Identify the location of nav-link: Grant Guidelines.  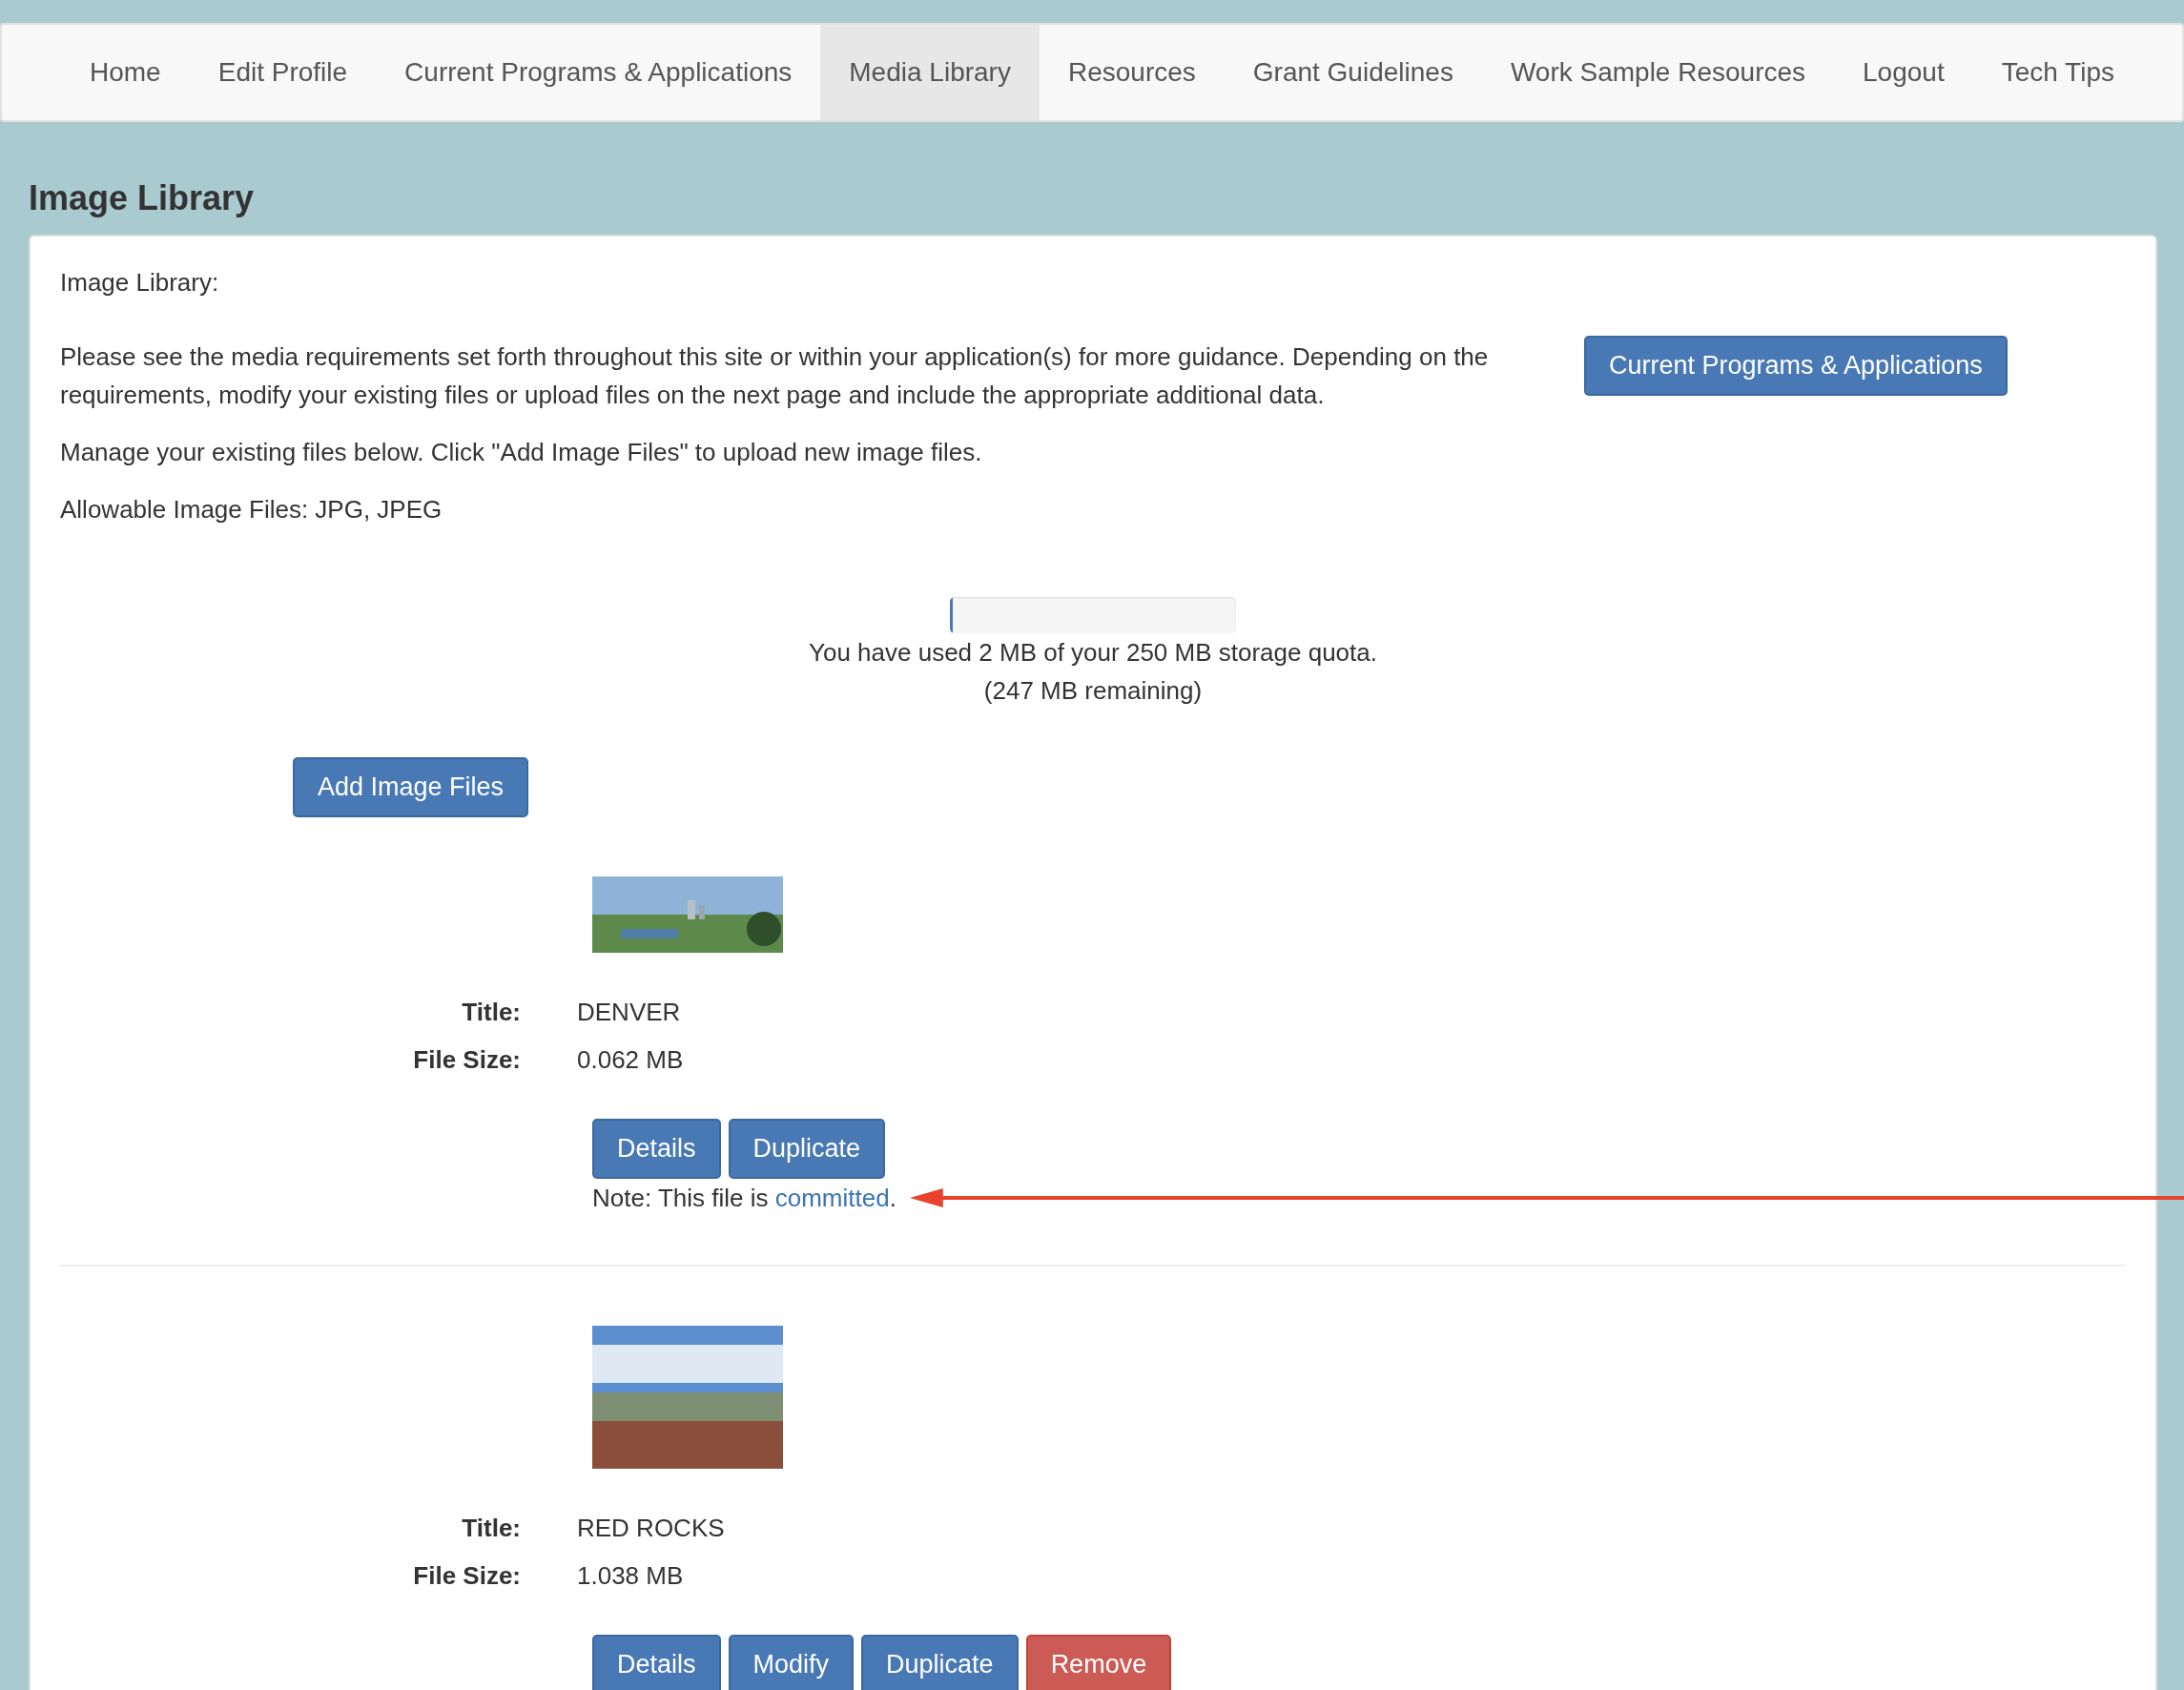
(1353, 72).